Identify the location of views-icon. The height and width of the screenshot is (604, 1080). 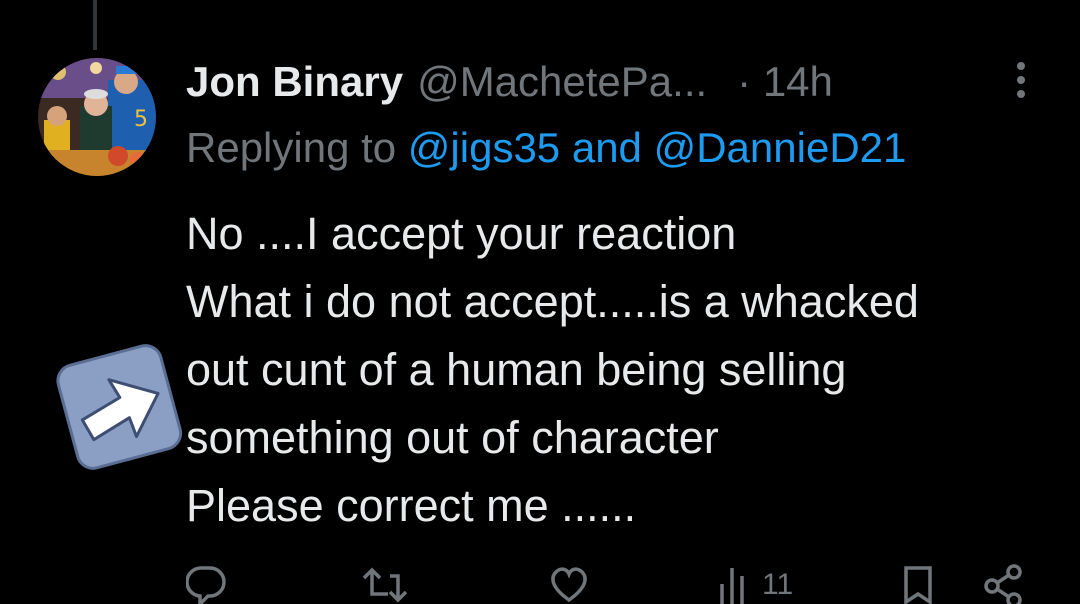
(732, 586).